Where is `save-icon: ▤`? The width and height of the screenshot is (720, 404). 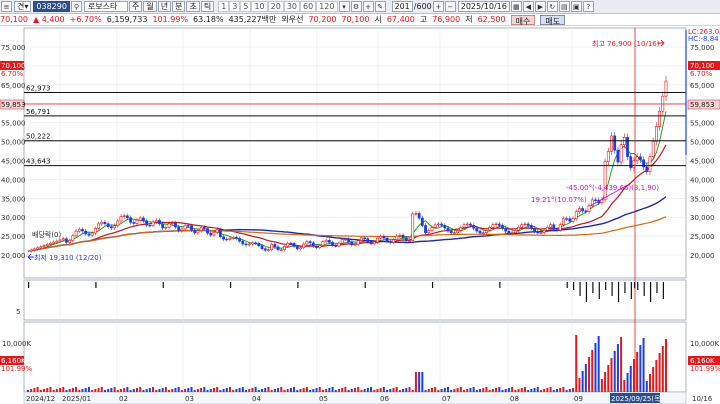 save-icon: ▤ is located at coordinates (564, 6).